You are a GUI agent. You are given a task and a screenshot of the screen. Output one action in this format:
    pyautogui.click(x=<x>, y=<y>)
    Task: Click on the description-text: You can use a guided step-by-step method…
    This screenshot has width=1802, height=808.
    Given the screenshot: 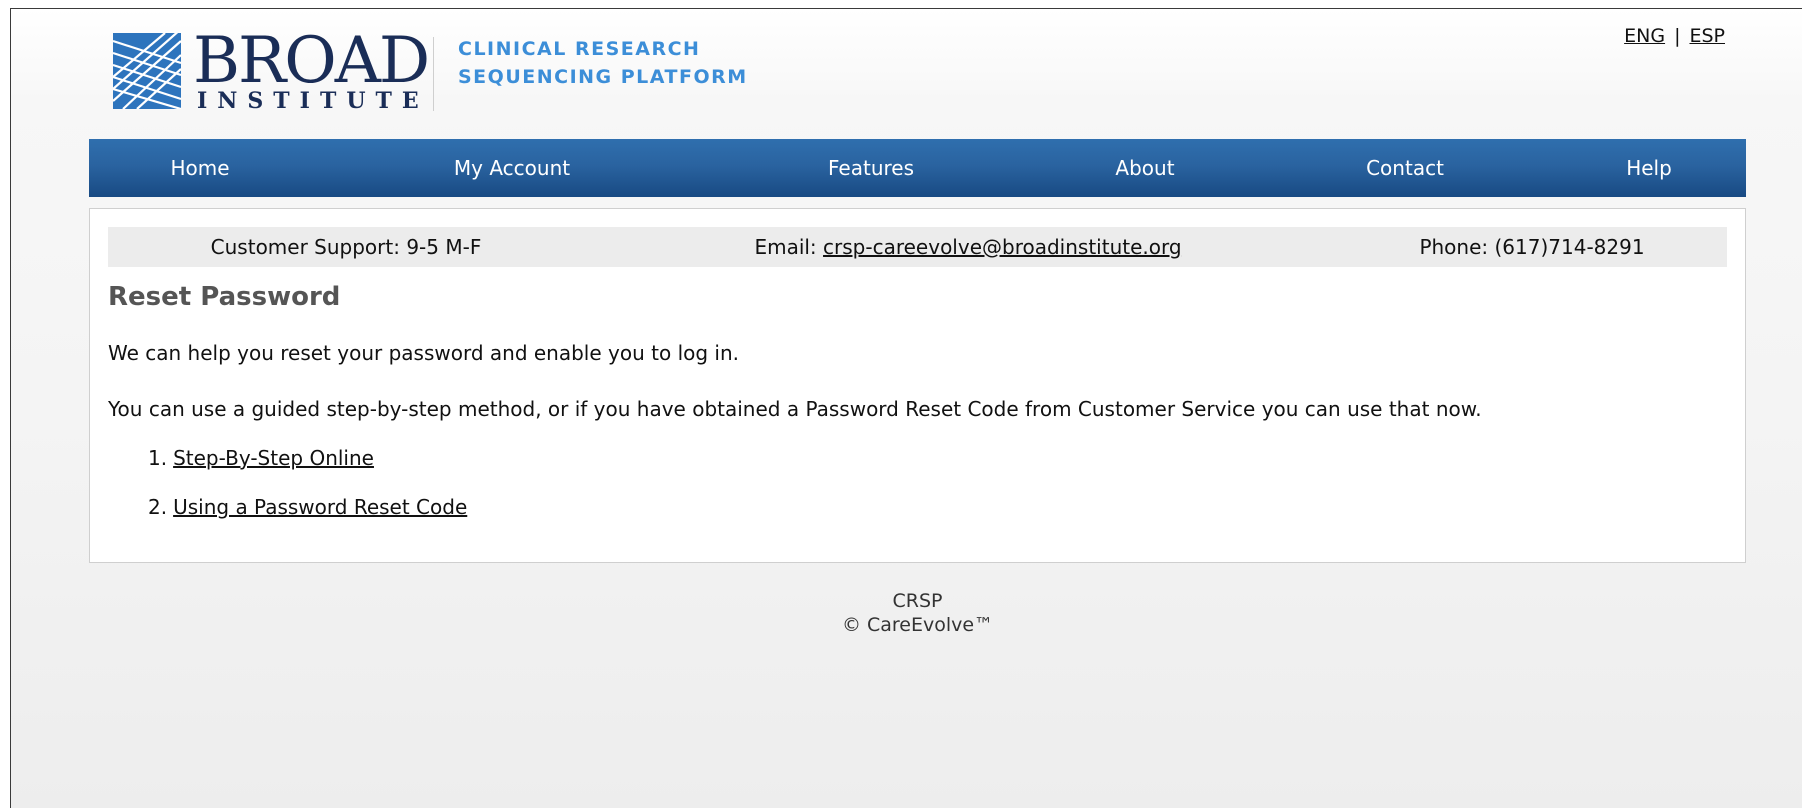 What is the action you would take?
    pyautogui.click(x=795, y=409)
    